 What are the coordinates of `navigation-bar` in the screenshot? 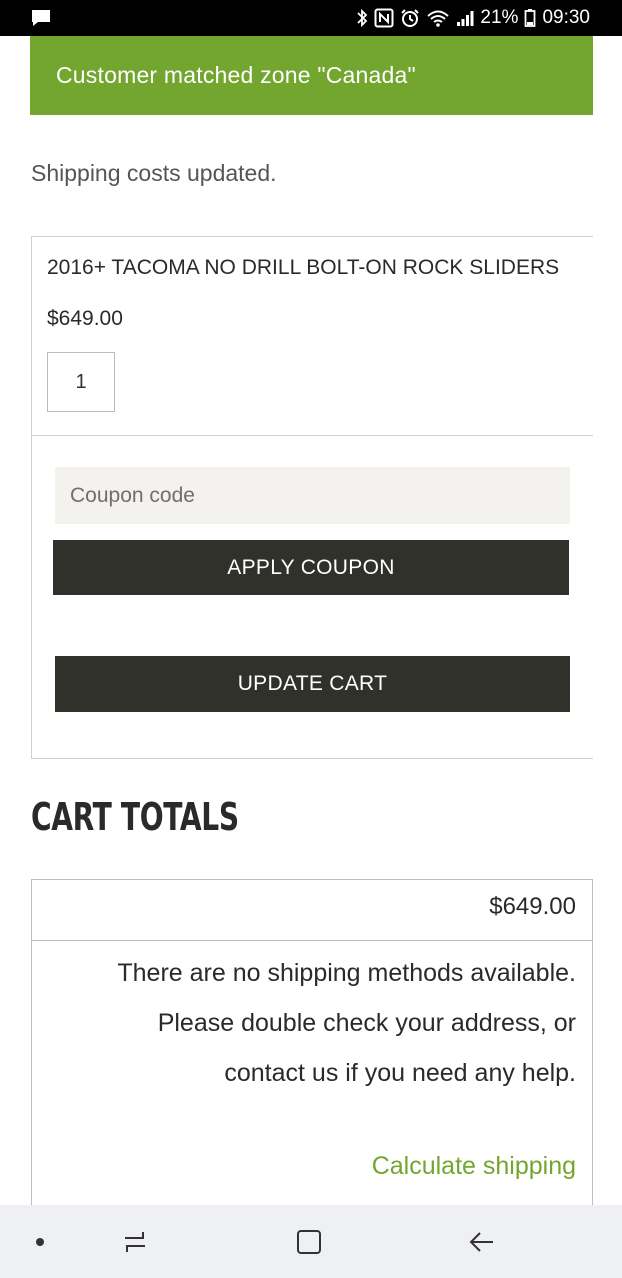 It's located at (311, 1241).